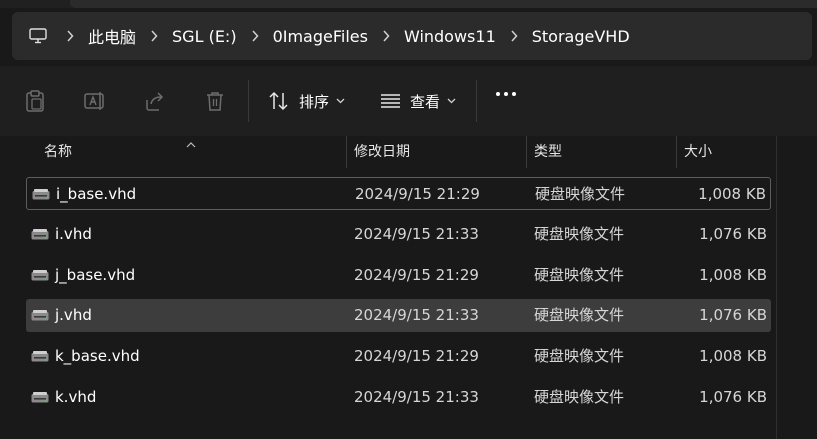 This screenshot has width=817, height=439. I want to click on file-name: k_base.vhd, so click(97, 356).